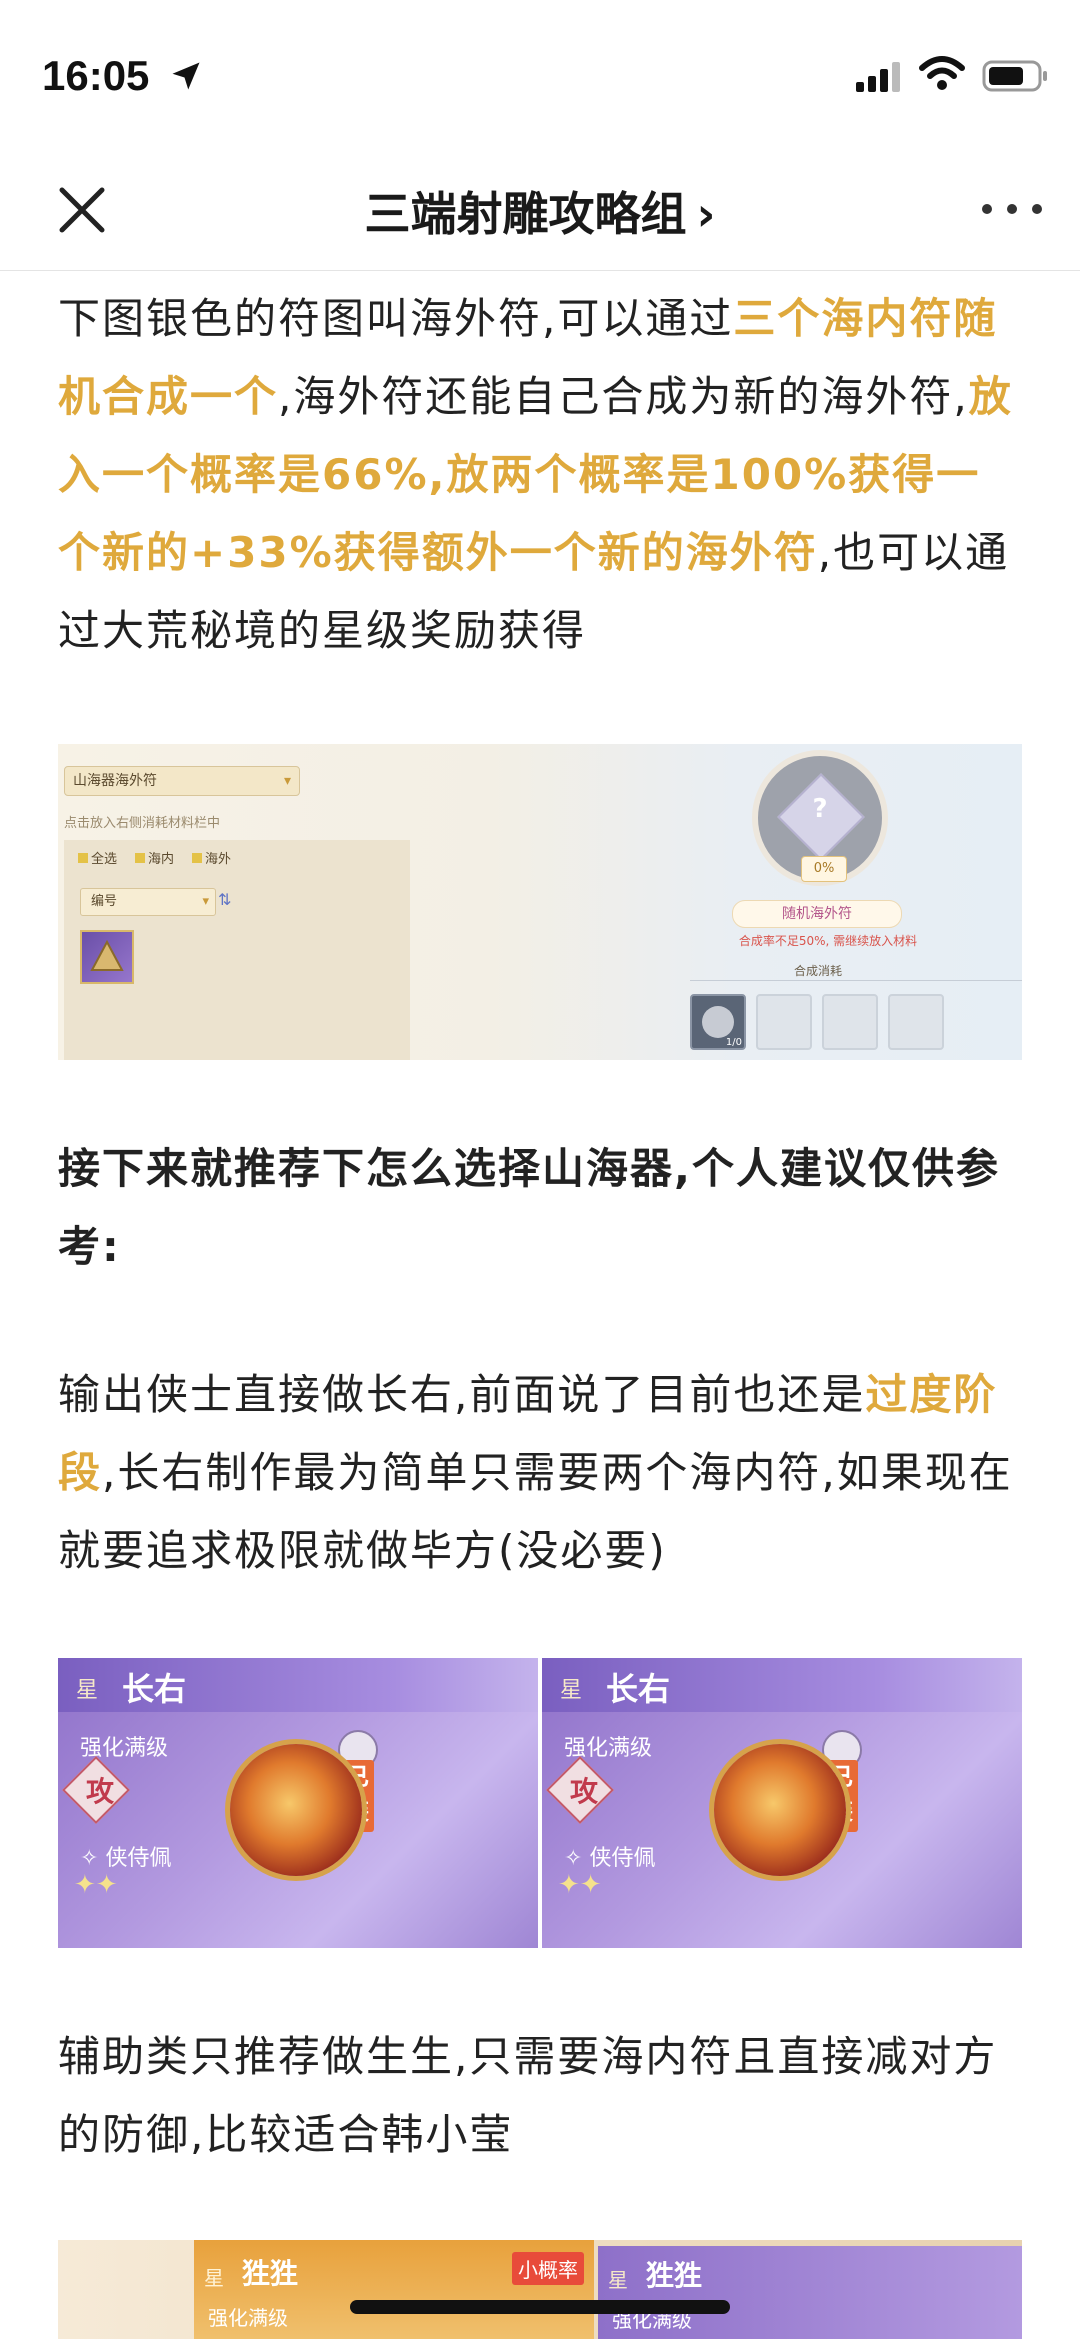 The height and width of the screenshot is (2339, 1080). Describe the element at coordinates (942, 73) in the screenshot. I see `wifi-icon` at that location.